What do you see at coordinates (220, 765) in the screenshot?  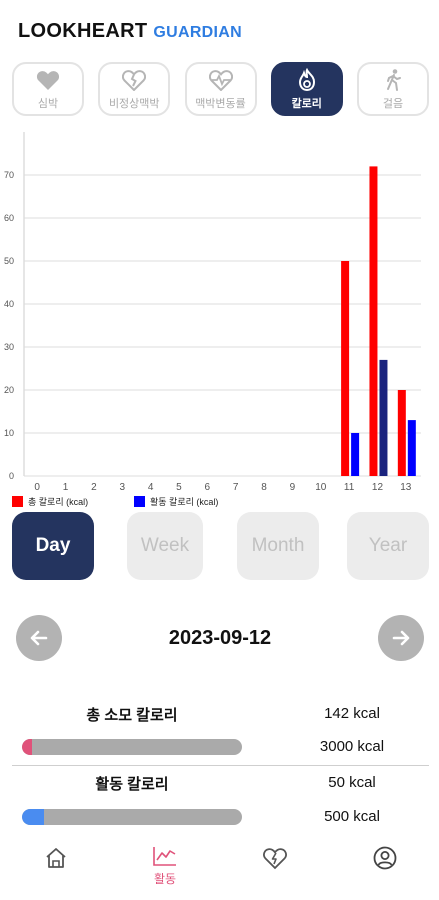 I see `section-divider` at bounding box center [220, 765].